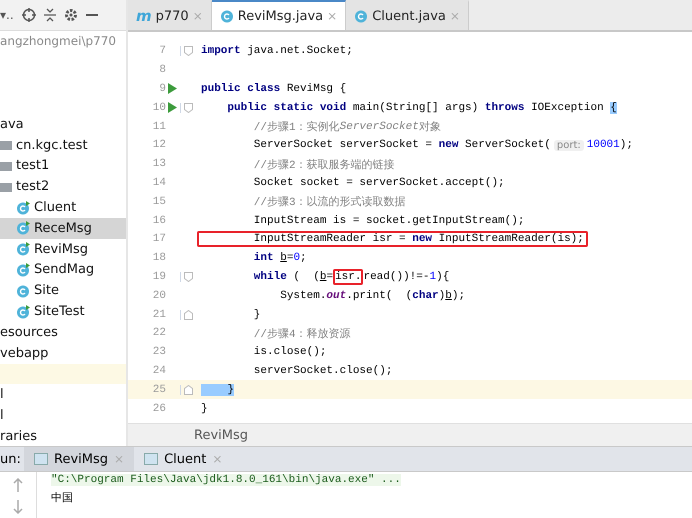  I want to click on line-number: 7, so click(162, 51).